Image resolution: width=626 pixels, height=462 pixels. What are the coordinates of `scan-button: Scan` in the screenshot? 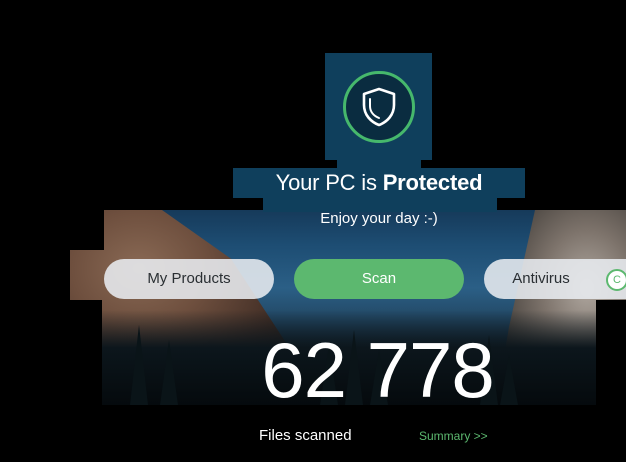 It's located at (379, 279).